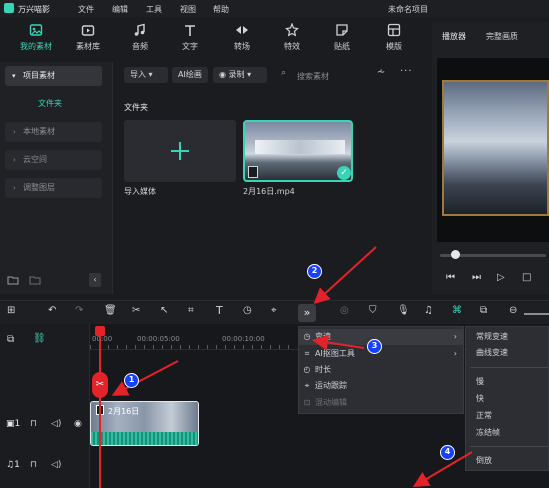  What do you see at coordinates (314, 271) in the screenshot?
I see `step-badge-2: 2` at bounding box center [314, 271].